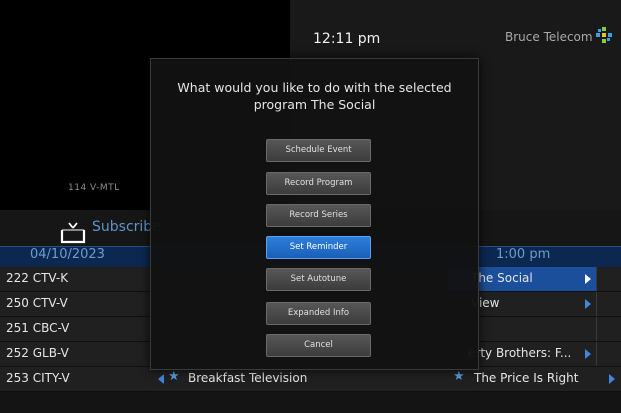 The image size is (621, 413). I want to click on schedule-event-button: Schedule Event, so click(318, 150).